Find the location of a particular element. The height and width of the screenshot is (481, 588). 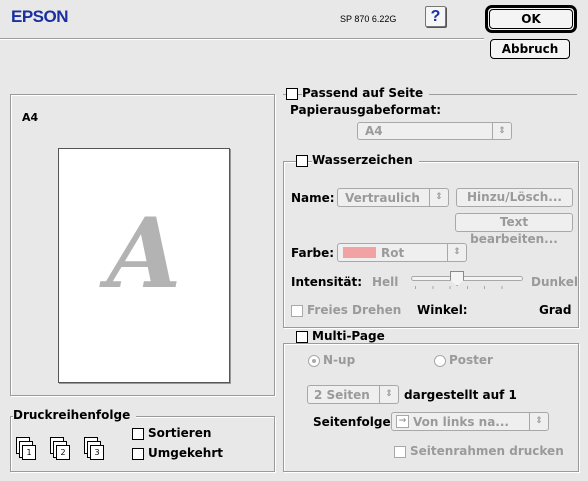

intensity-dark-label: Dunkel is located at coordinates (554, 282).